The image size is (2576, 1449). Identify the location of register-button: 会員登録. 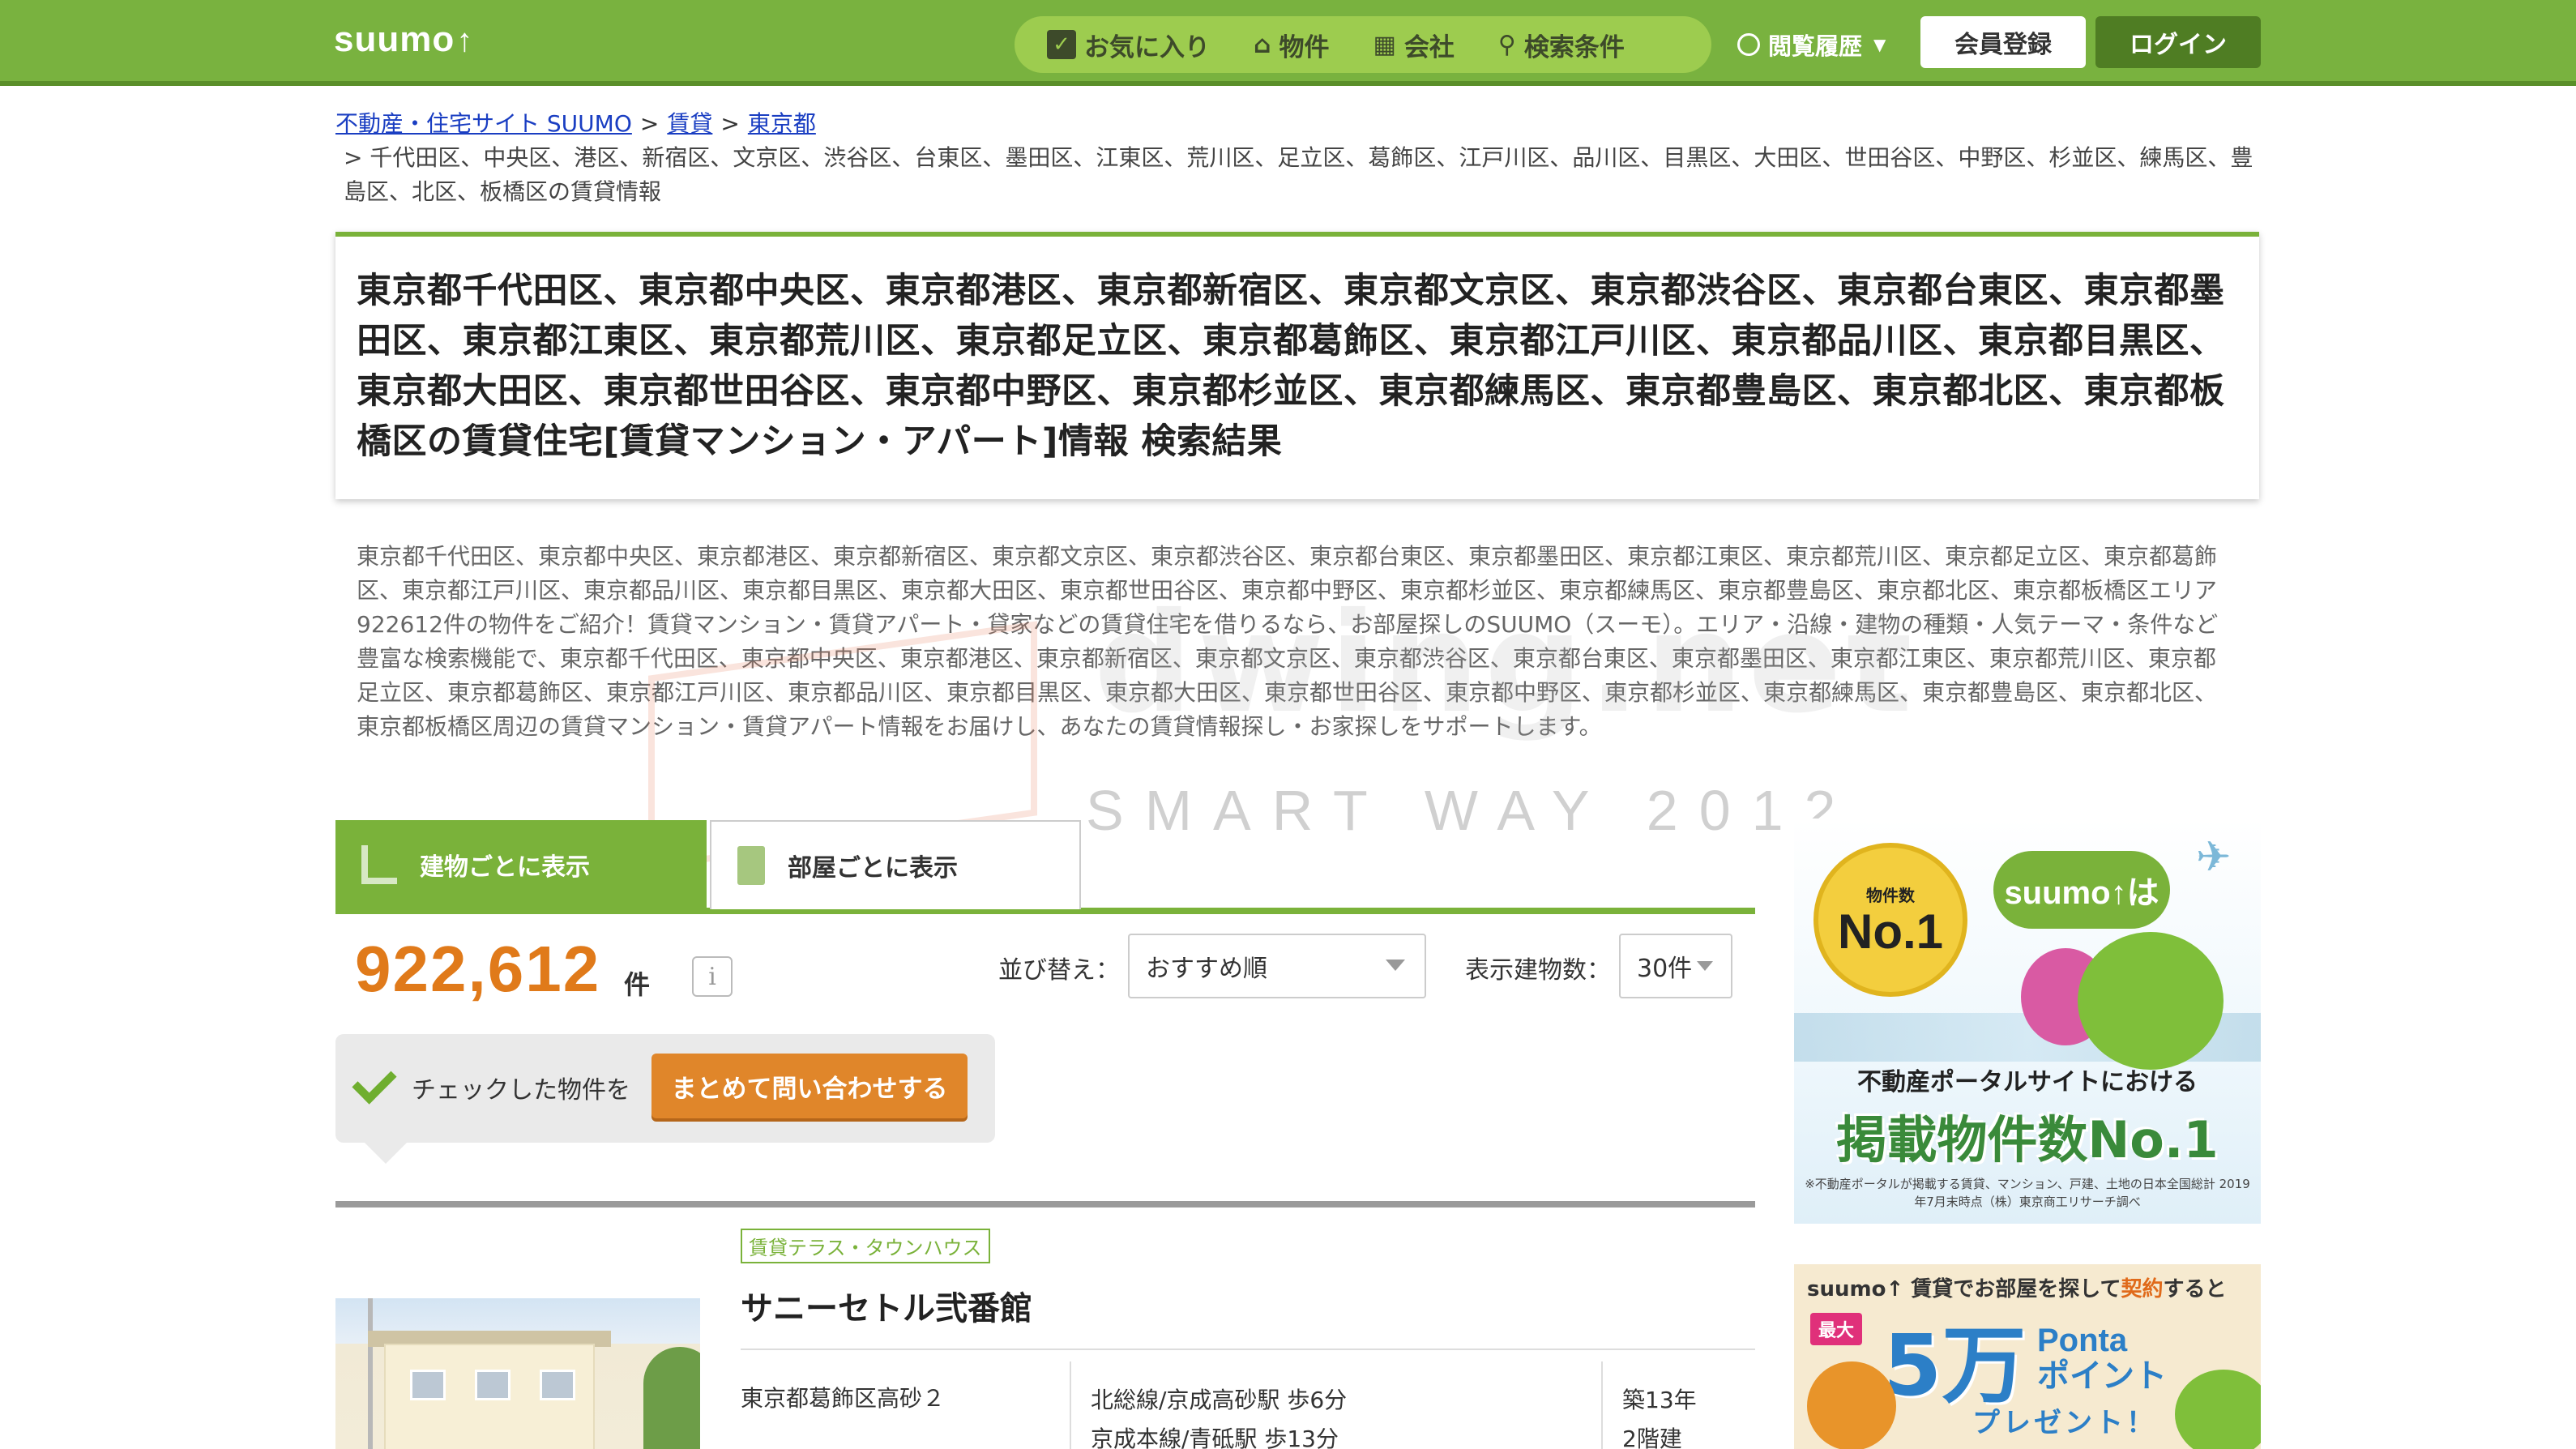
(2003, 42).